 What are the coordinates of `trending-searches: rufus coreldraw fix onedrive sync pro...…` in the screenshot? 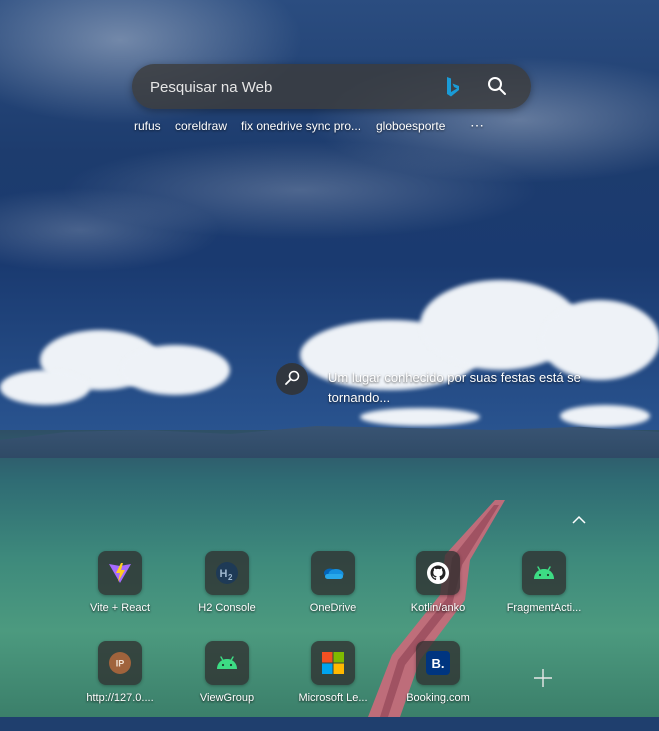 It's located at (329, 127).